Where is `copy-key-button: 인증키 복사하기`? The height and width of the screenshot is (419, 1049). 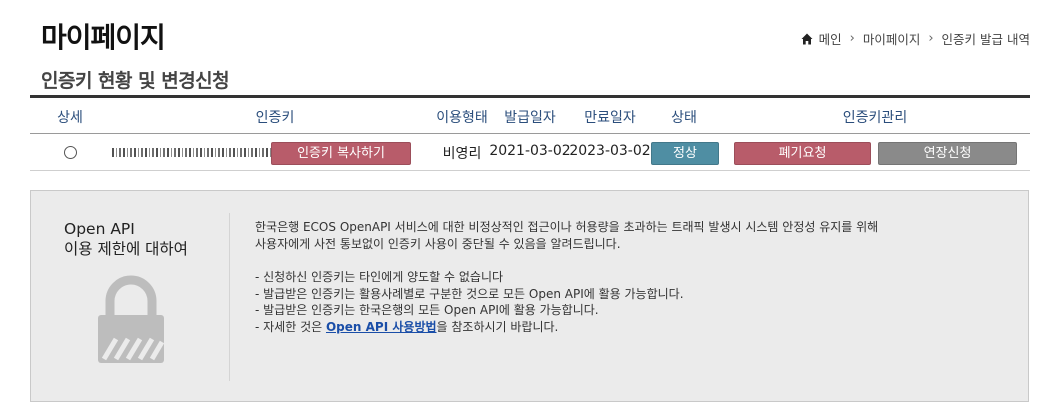
copy-key-button: 인증키 복사하기 is located at coordinates (341, 153).